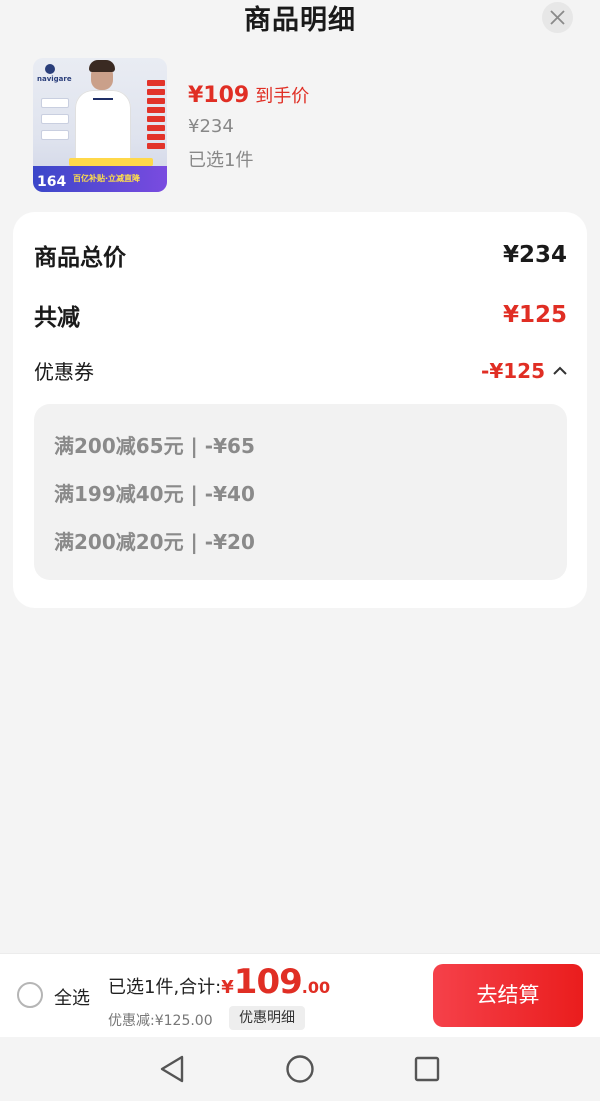 Image resolution: width=600 pixels, height=1101 pixels. What do you see at coordinates (30, 995) in the screenshot?
I see `select-all-radio` at bounding box center [30, 995].